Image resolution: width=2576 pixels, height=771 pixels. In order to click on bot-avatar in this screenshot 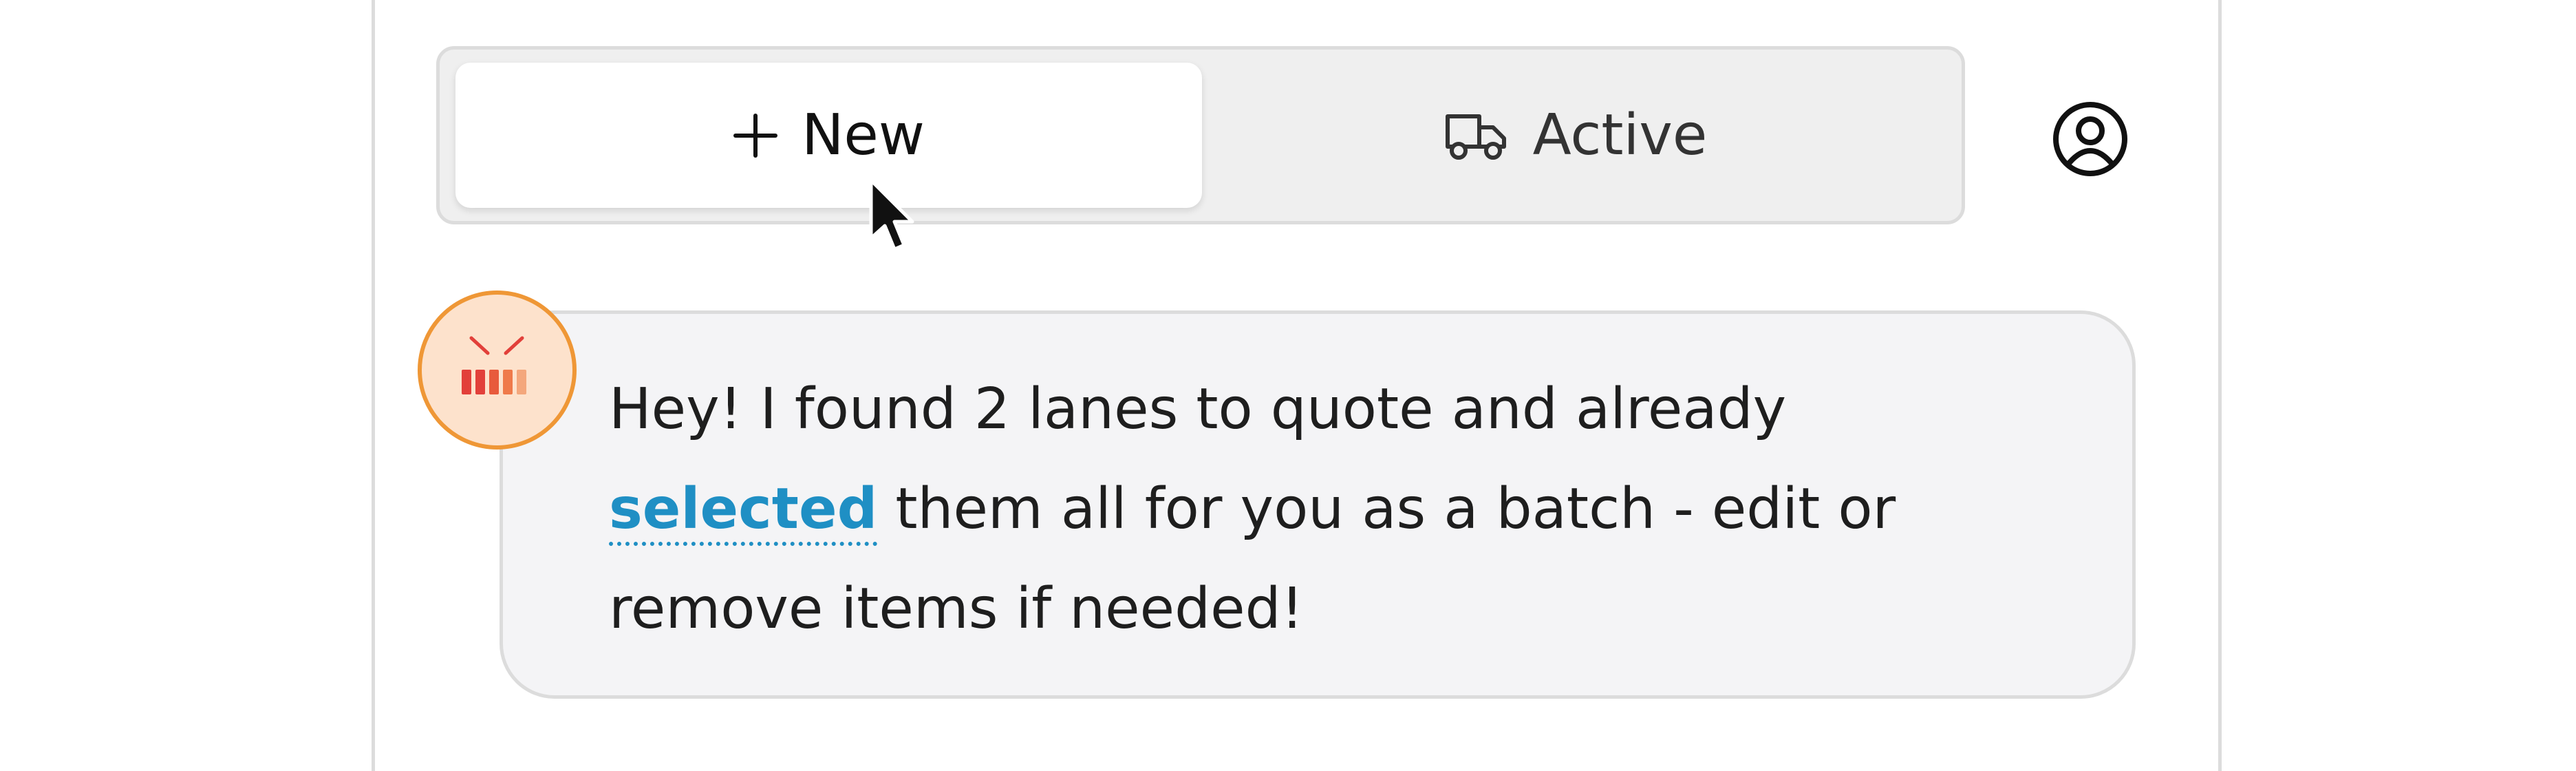, I will do `click(498, 370)`.